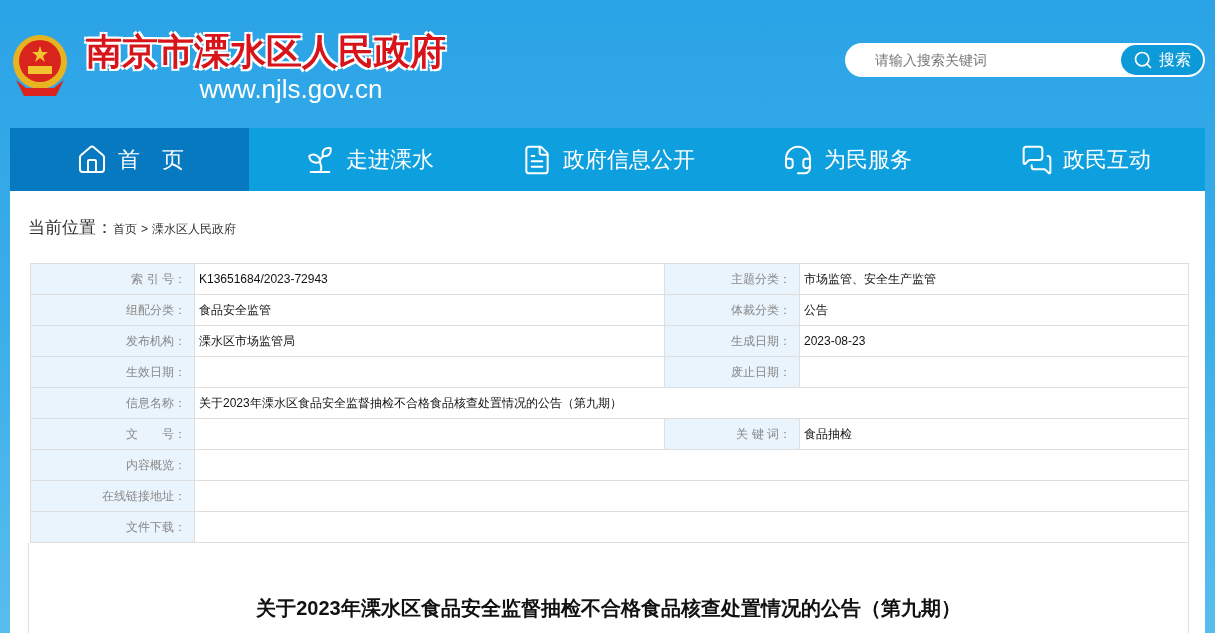 The width and height of the screenshot is (1215, 633). I want to click on nav-tab: 为民服务, so click(846, 159).